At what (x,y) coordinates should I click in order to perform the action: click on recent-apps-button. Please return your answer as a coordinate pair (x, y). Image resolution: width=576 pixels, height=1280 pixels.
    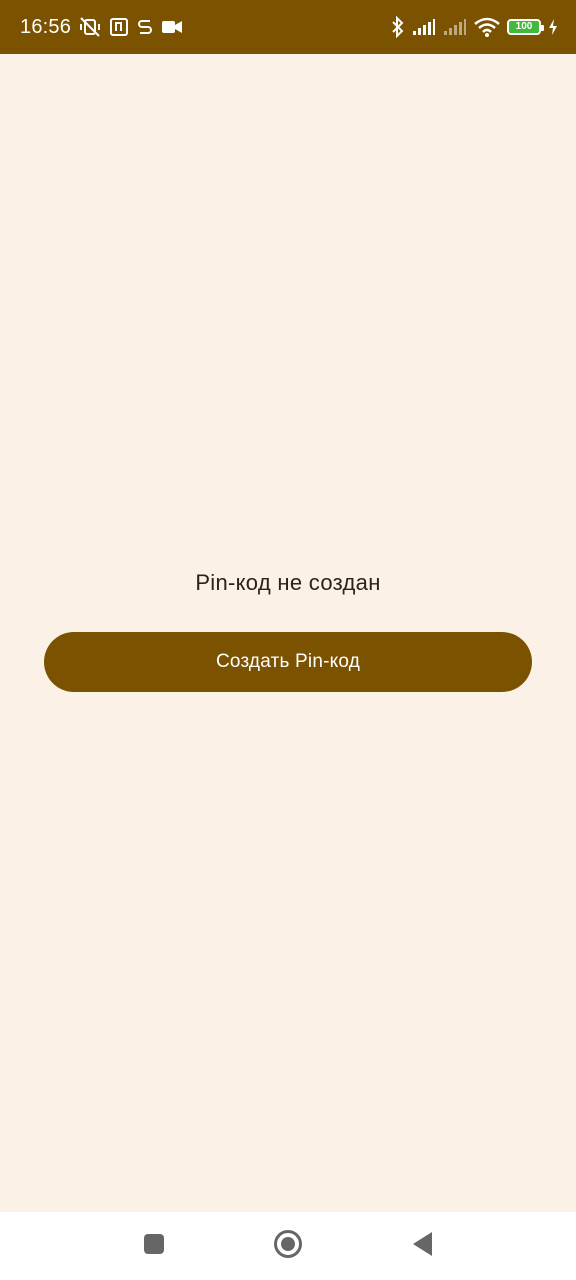
    Looking at the image, I should click on (154, 1246).